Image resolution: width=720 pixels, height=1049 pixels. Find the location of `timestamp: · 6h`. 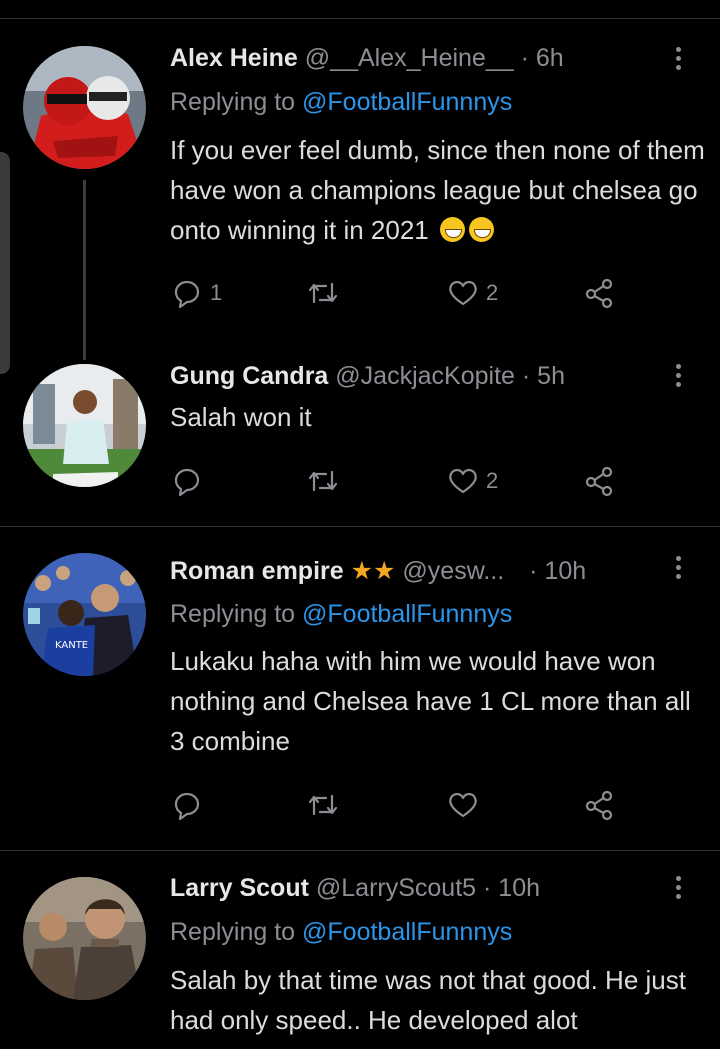

timestamp: · 6h is located at coordinates (542, 58).